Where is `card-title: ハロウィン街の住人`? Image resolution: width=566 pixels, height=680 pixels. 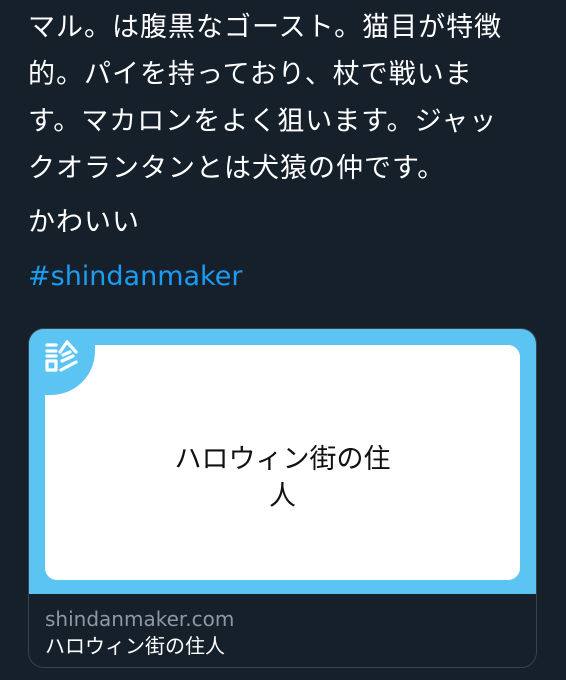
card-title: ハロウィン街の住人 is located at coordinates (135, 646).